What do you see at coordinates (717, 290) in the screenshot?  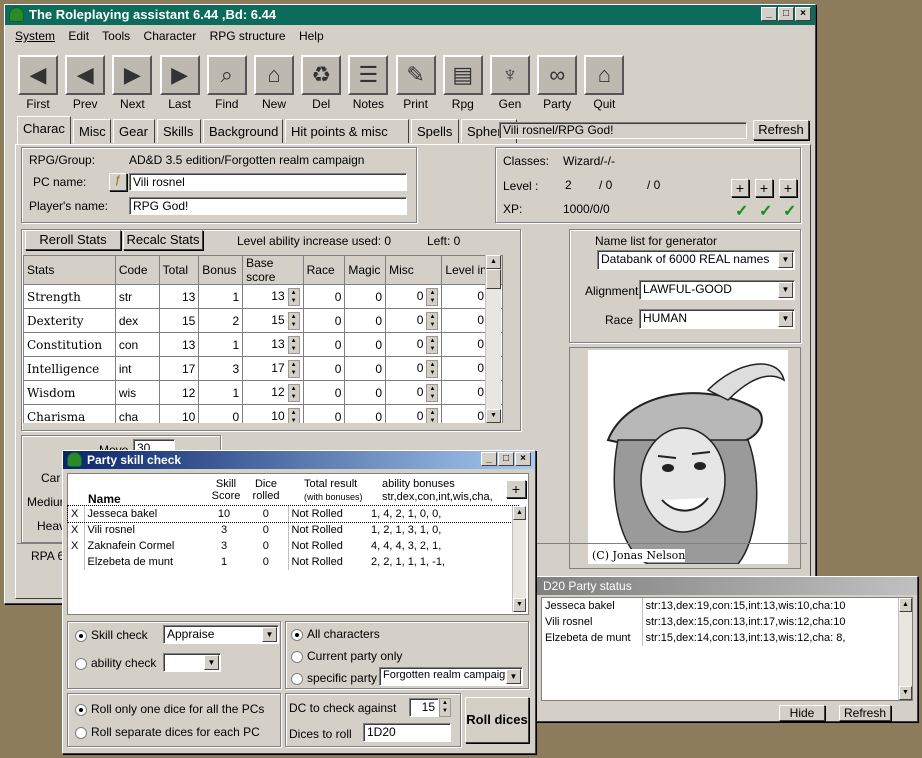 I see `alignment-select: LAWFUL-GOOD ▼` at bounding box center [717, 290].